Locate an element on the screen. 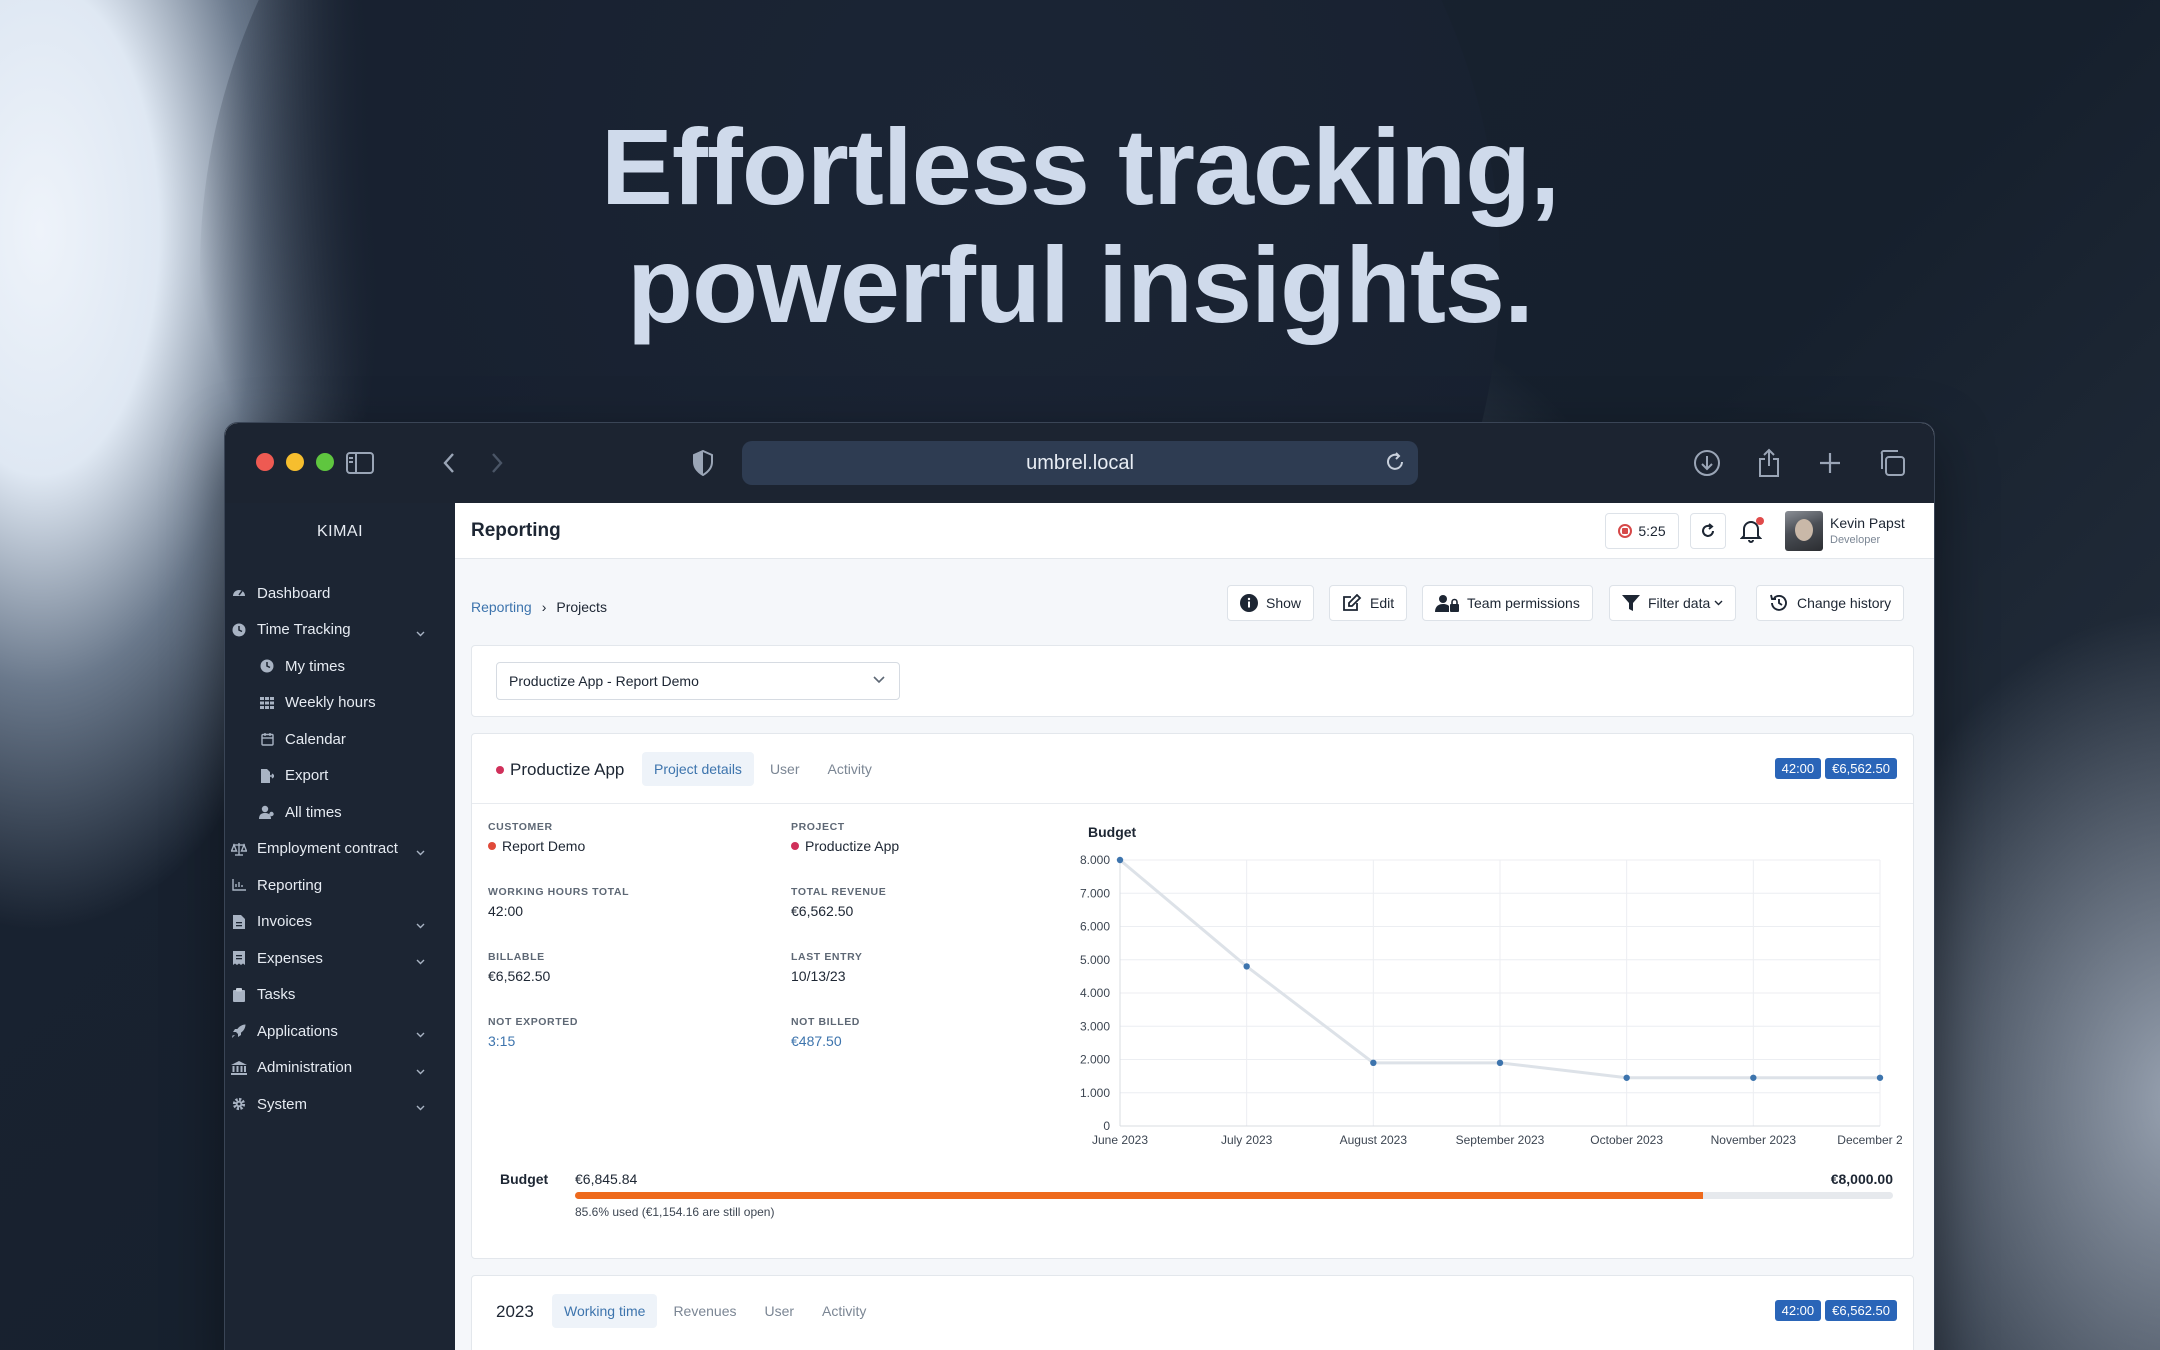  not-billed-link: €487.50 is located at coordinates (816, 1041).